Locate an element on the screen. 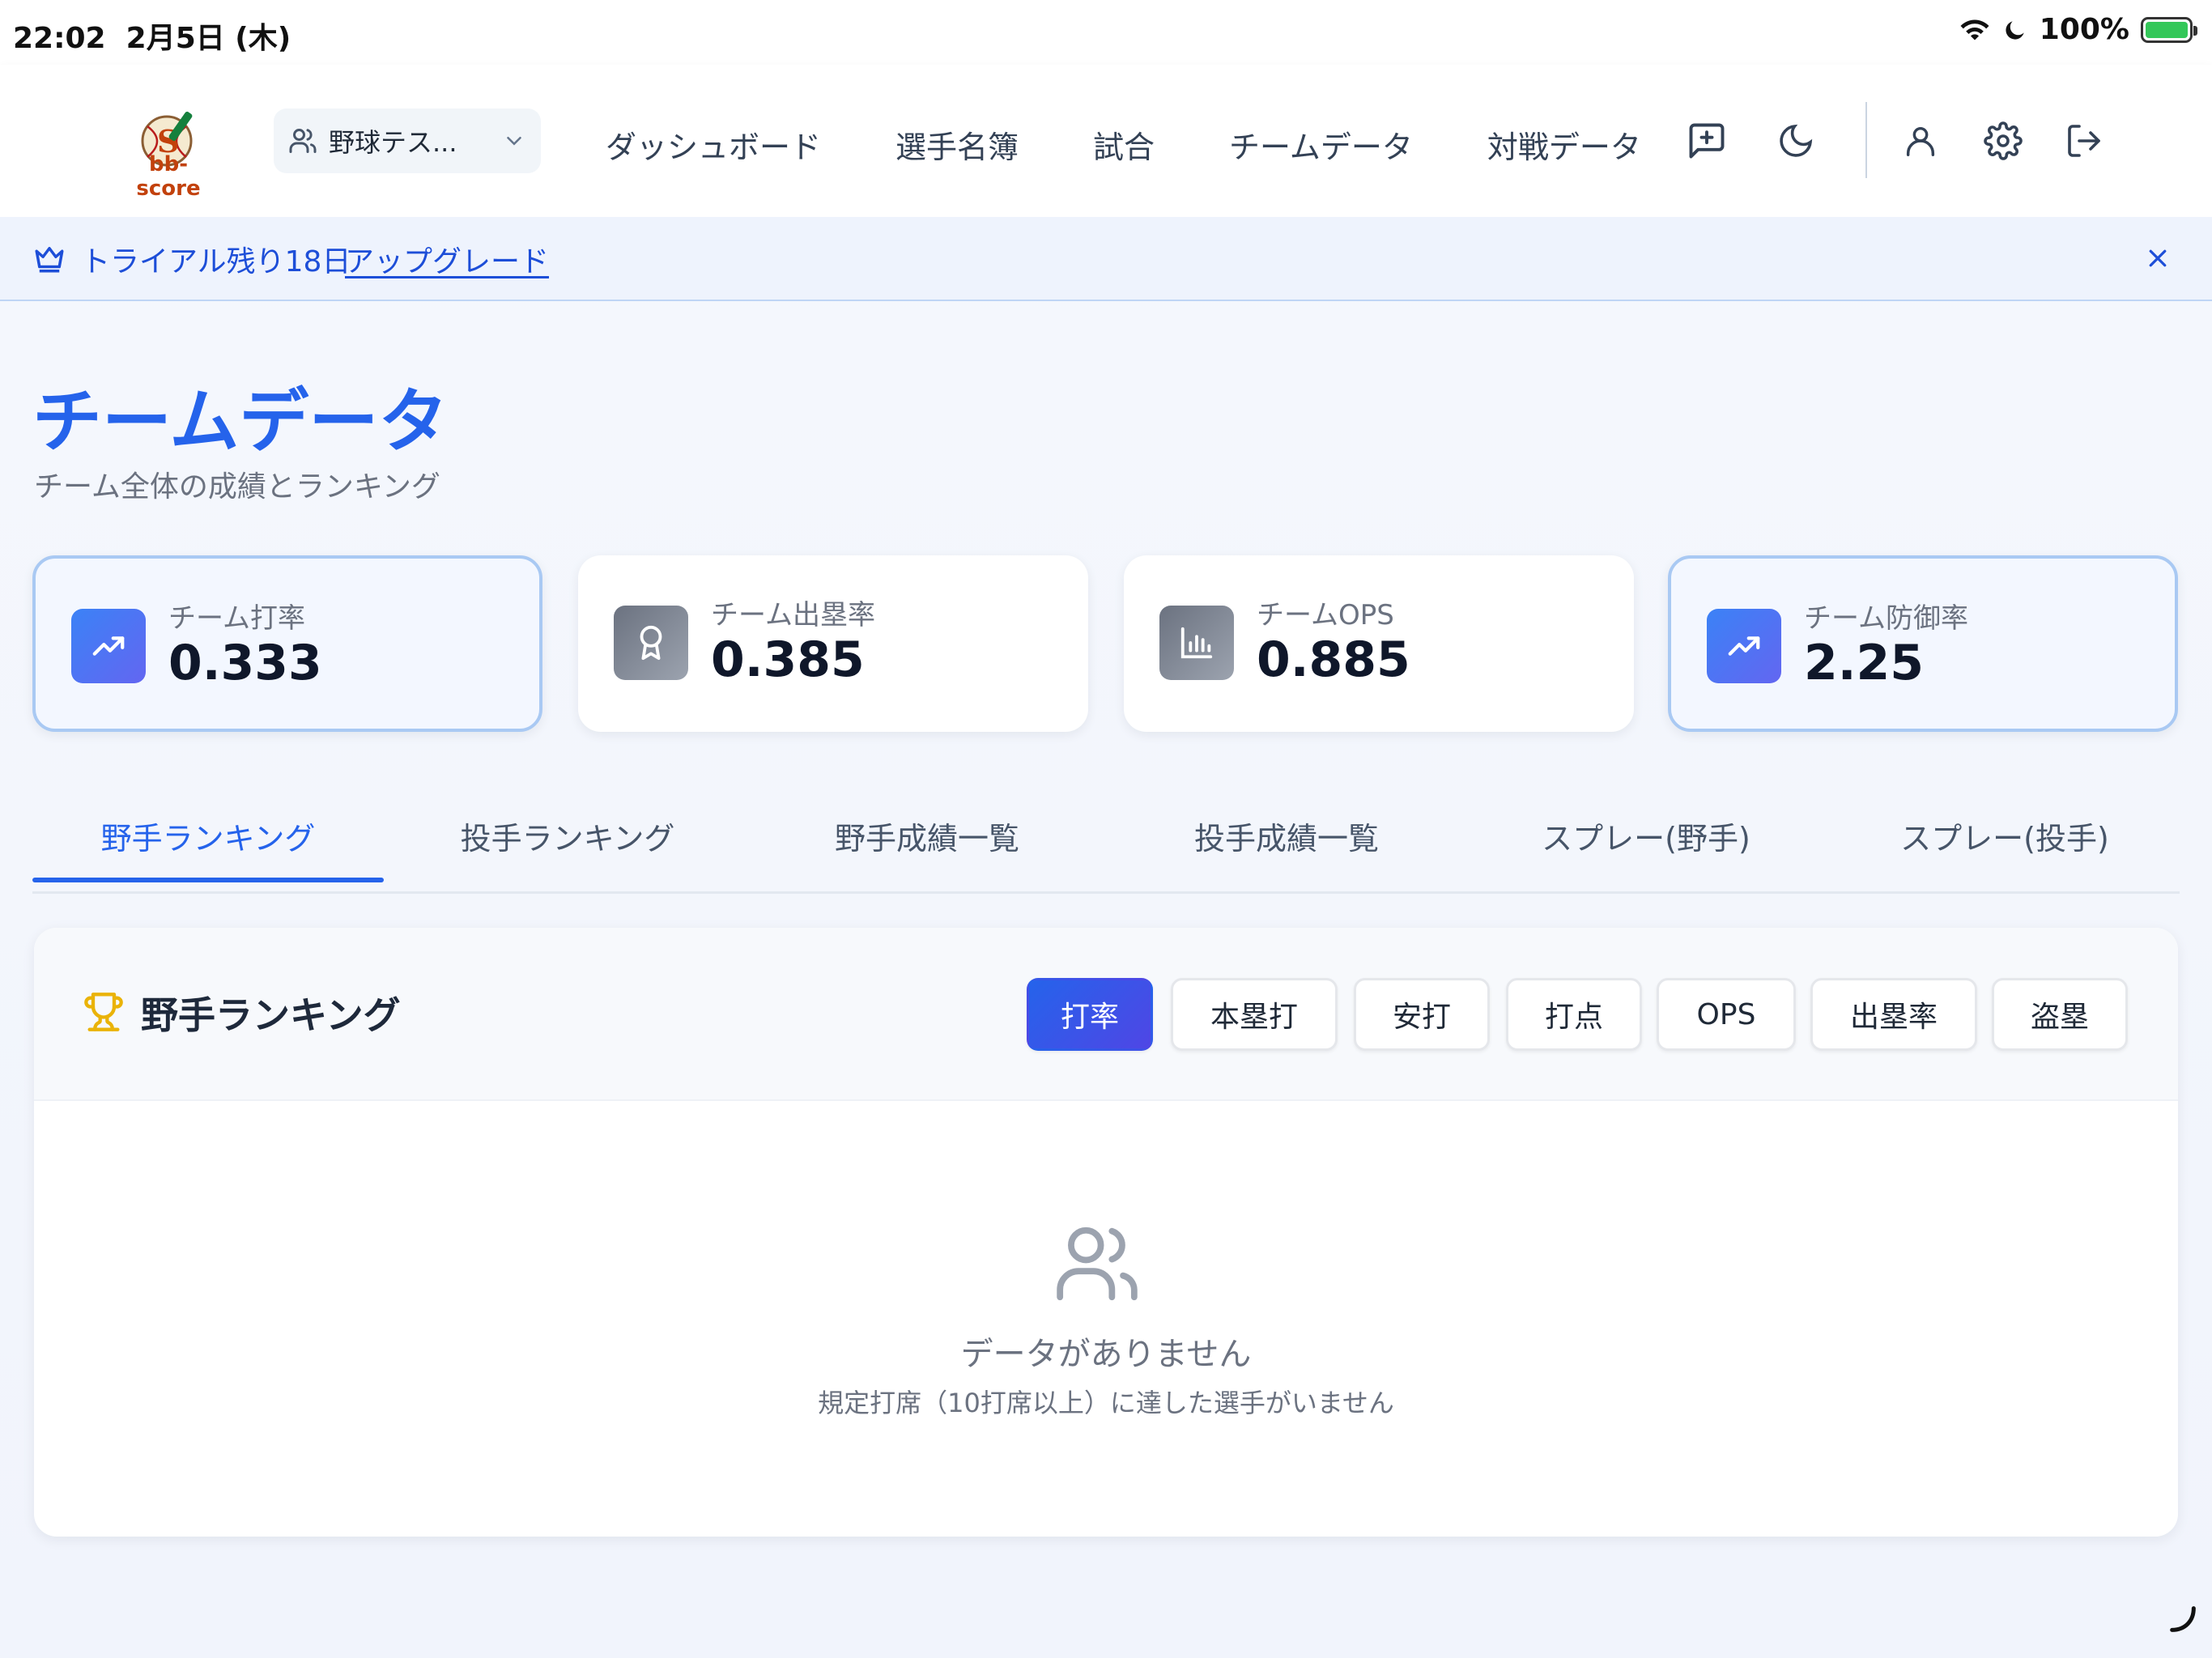 The width and height of the screenshot is (2212, 1658). tab-pitcher-stats: 投手成績一覧 is located at coordinates (1287, 835).